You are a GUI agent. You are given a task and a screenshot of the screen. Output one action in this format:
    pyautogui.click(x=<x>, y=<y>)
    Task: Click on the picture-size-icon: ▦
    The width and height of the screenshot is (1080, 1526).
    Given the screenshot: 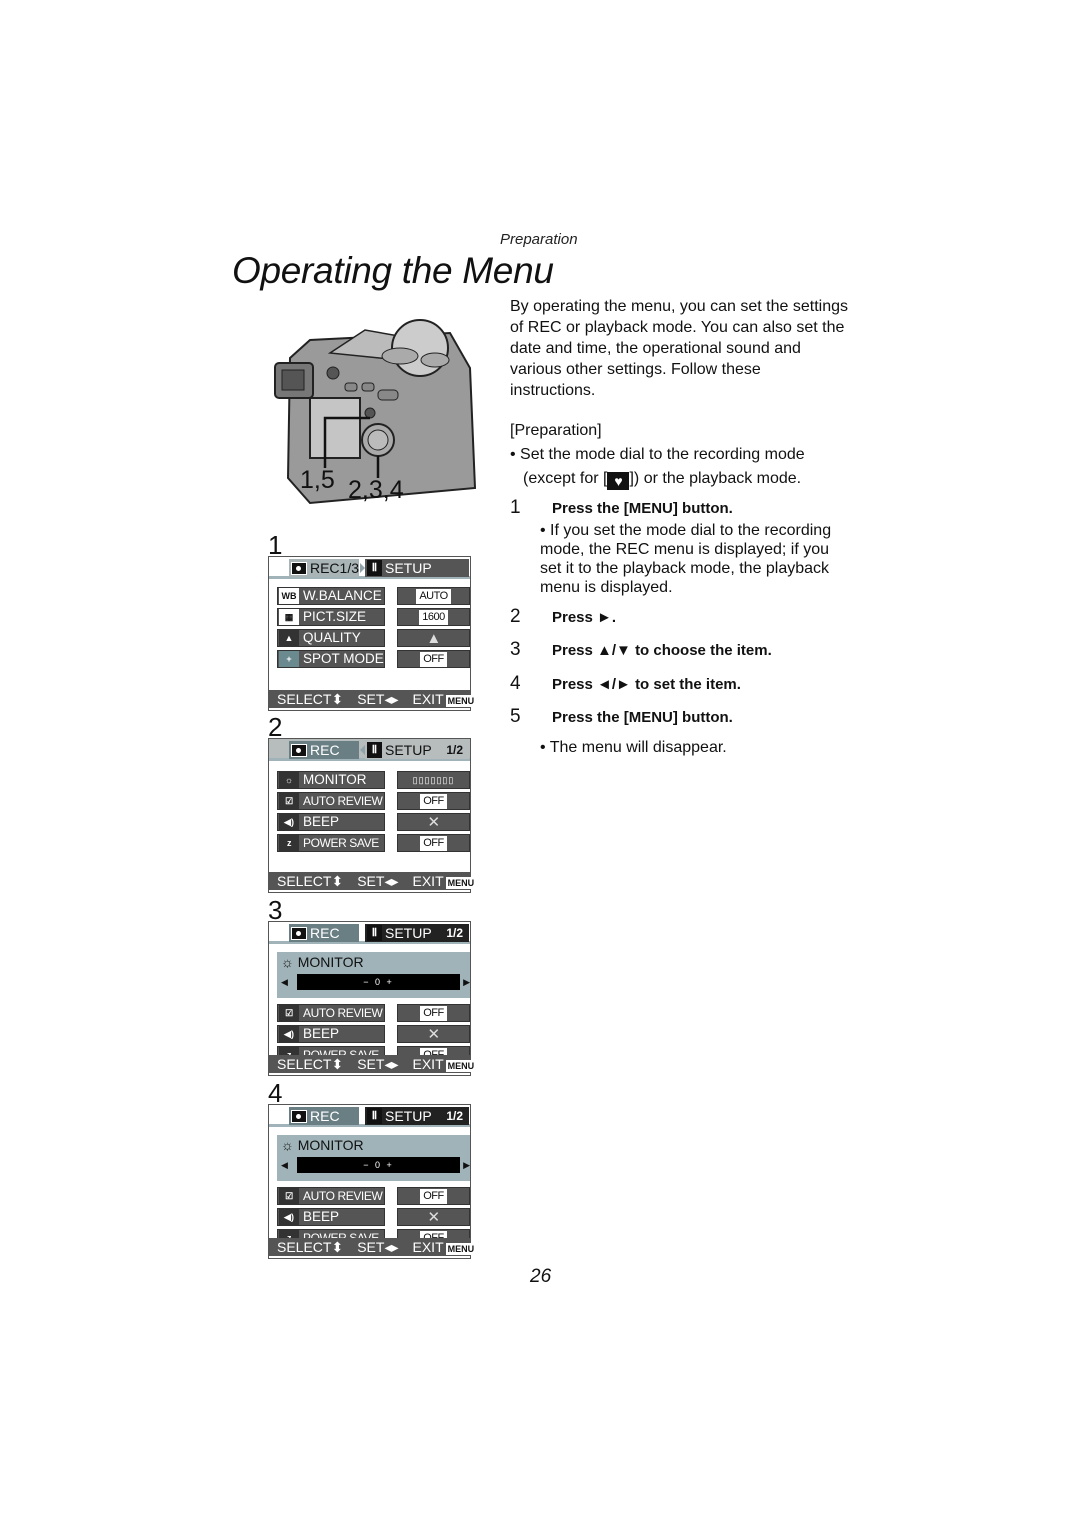 What is the action you would take?
    pyautogui.click(x=289, y=617)
    